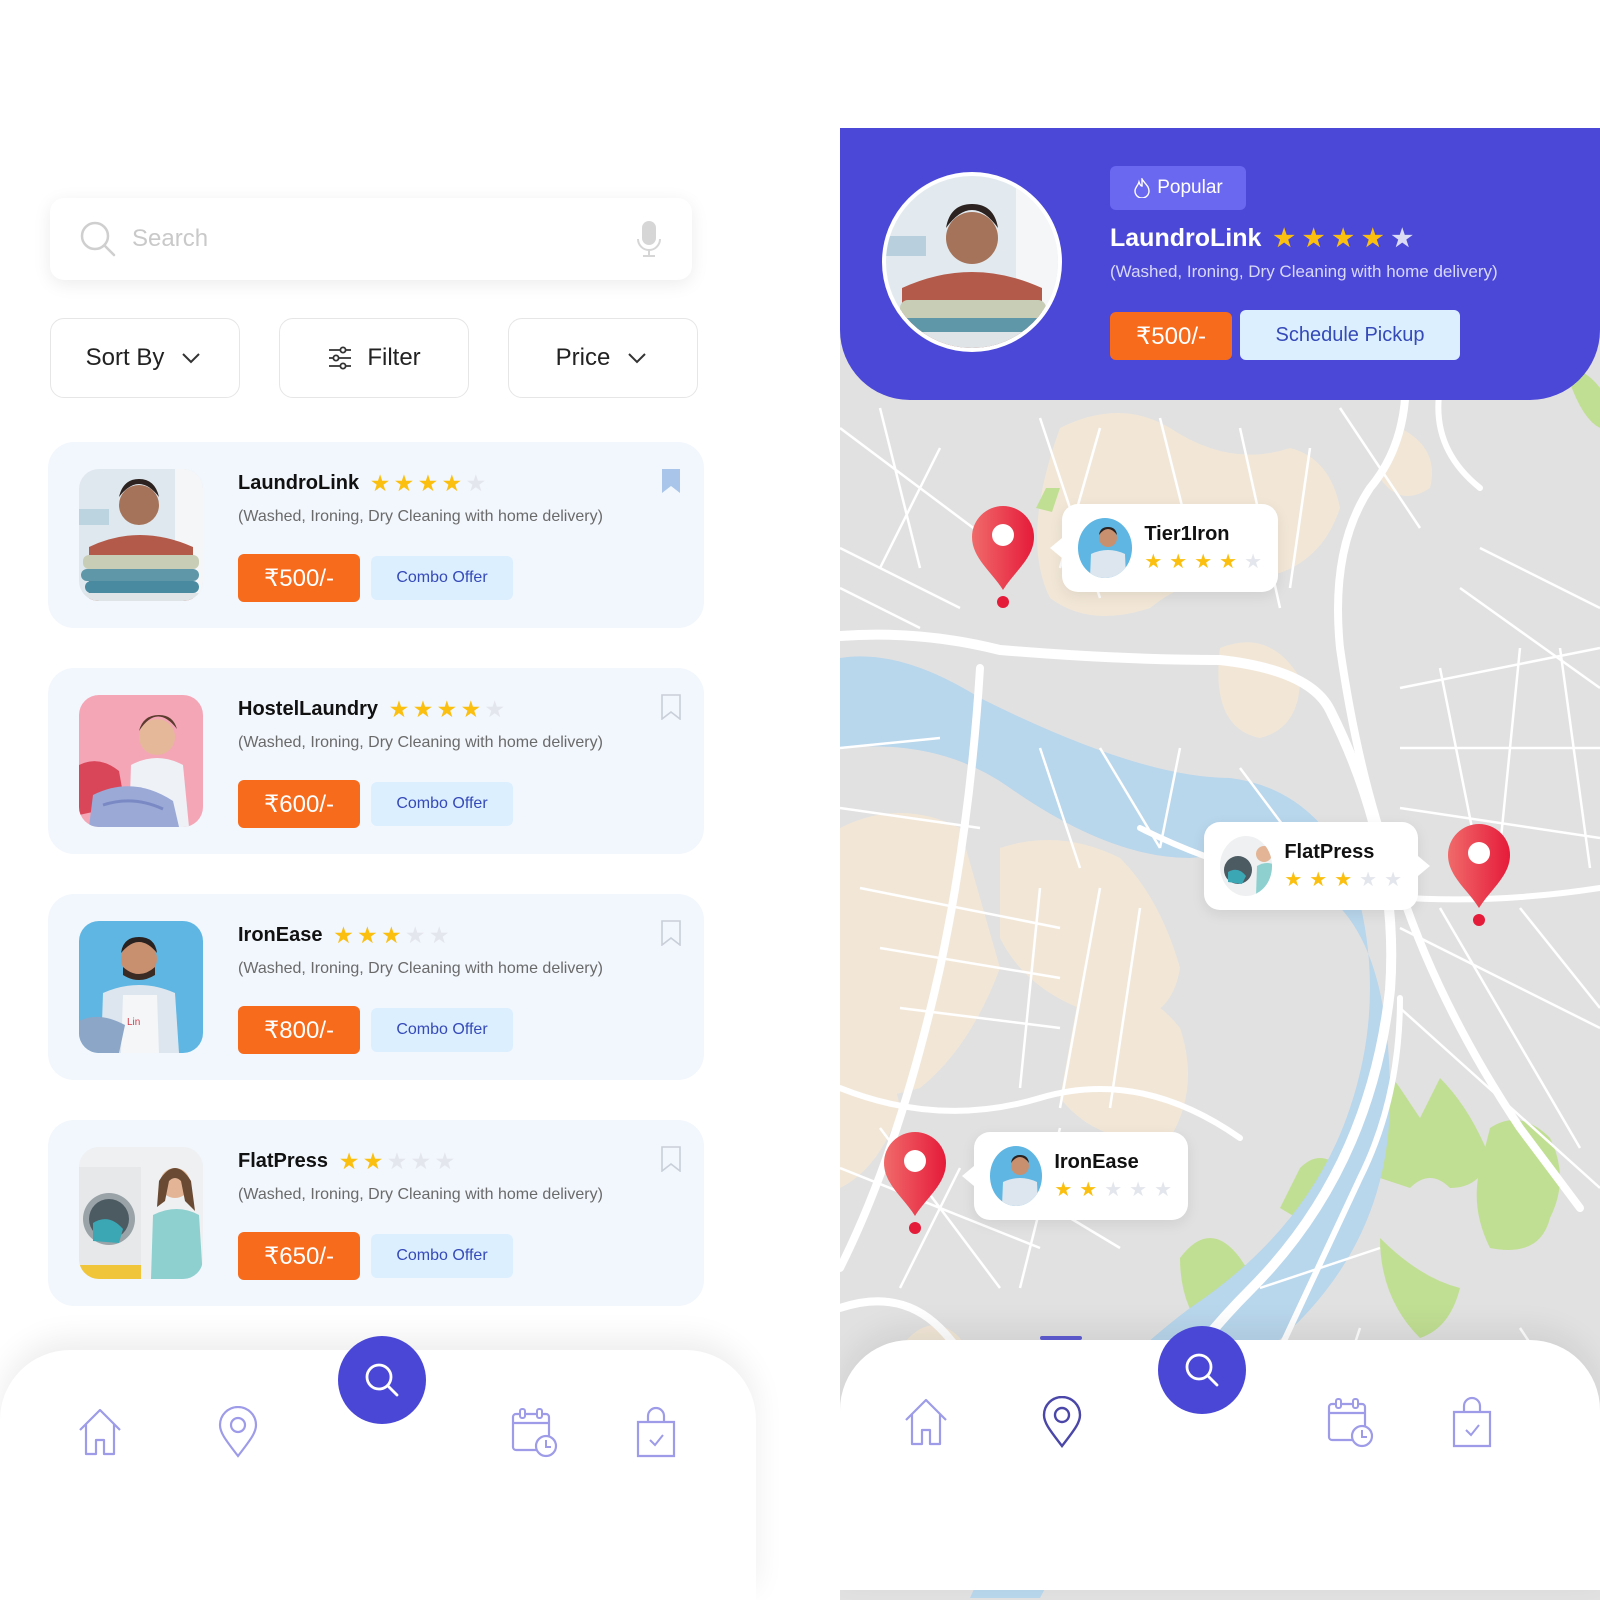 The width and height of the screenshot is (1600, 1600). Describe the element at coordinates (1171, 336) in the screenshot. I see `featured-price-tag: ₹500/-` at that location.